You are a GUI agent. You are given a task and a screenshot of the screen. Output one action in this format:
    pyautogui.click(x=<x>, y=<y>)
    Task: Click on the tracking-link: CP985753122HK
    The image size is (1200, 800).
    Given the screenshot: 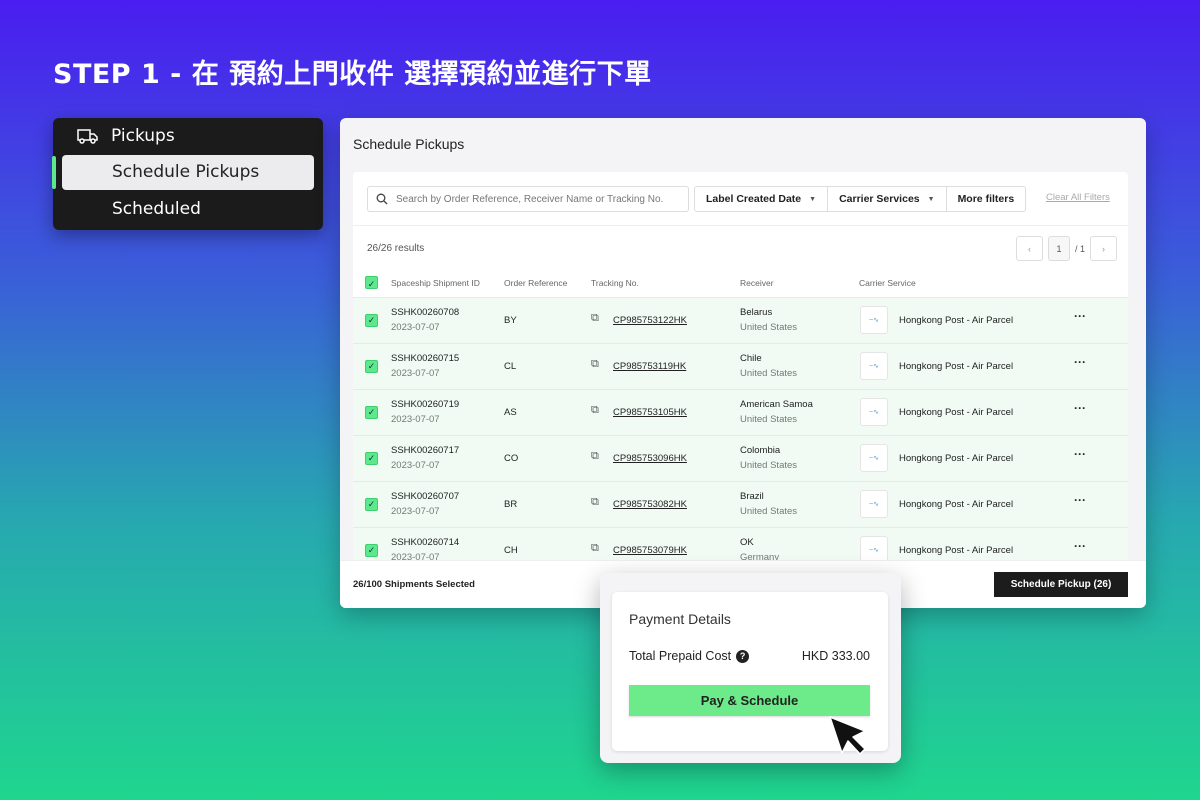 What is the action you would take?
    pyautogui.click(x=650, y=320)
    